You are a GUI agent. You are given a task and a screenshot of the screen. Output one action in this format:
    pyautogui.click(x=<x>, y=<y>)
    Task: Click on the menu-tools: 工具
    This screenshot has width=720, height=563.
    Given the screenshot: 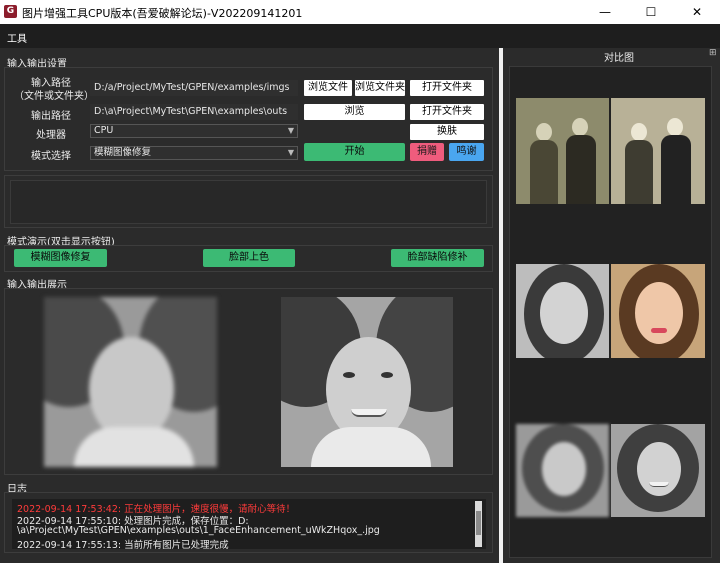 What is the action you would take?
    pyautogui.click(x=17, y=37)
    